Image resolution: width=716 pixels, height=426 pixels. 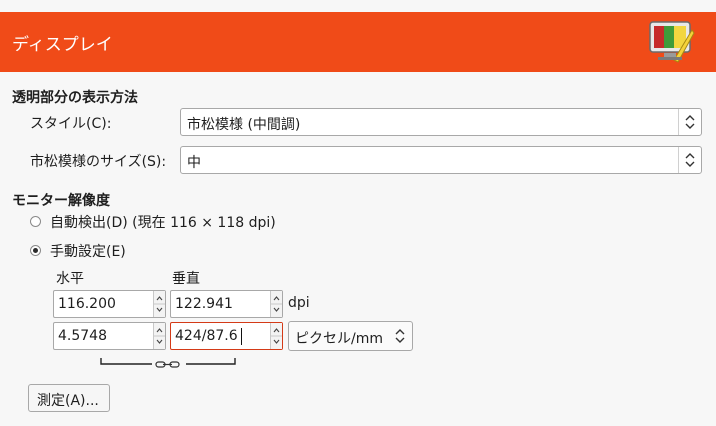 What do you see at coordinates (82, 336) in the screenshot?
I see `horizontal-mm-value: 4.5748` at bounding box center [82, 336].